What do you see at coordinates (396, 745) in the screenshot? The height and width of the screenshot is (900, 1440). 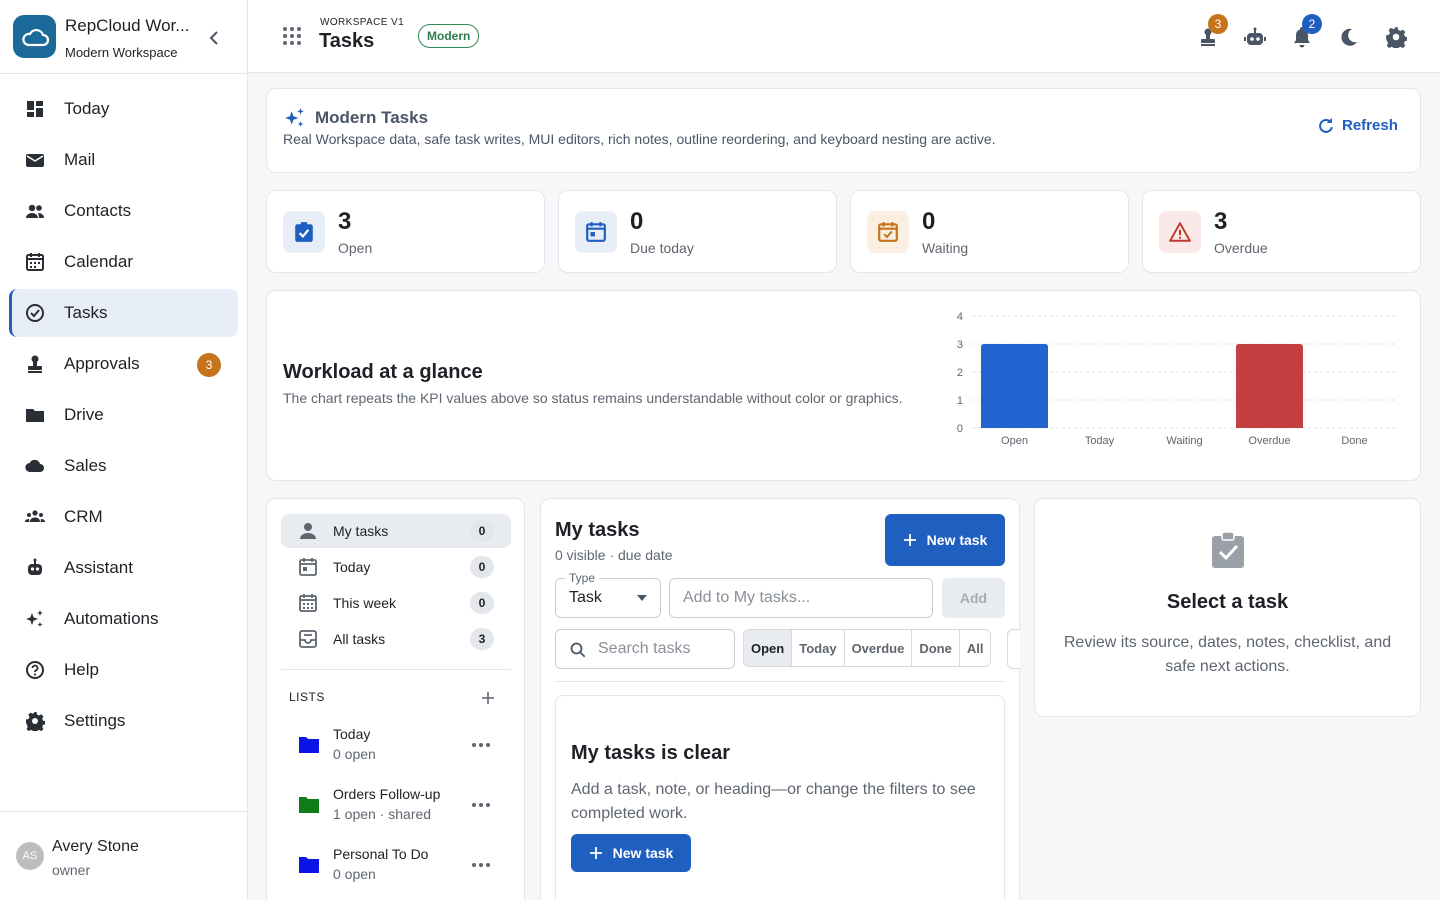 I see `list-item: Today 0 open` at bounding box center [396, 745].